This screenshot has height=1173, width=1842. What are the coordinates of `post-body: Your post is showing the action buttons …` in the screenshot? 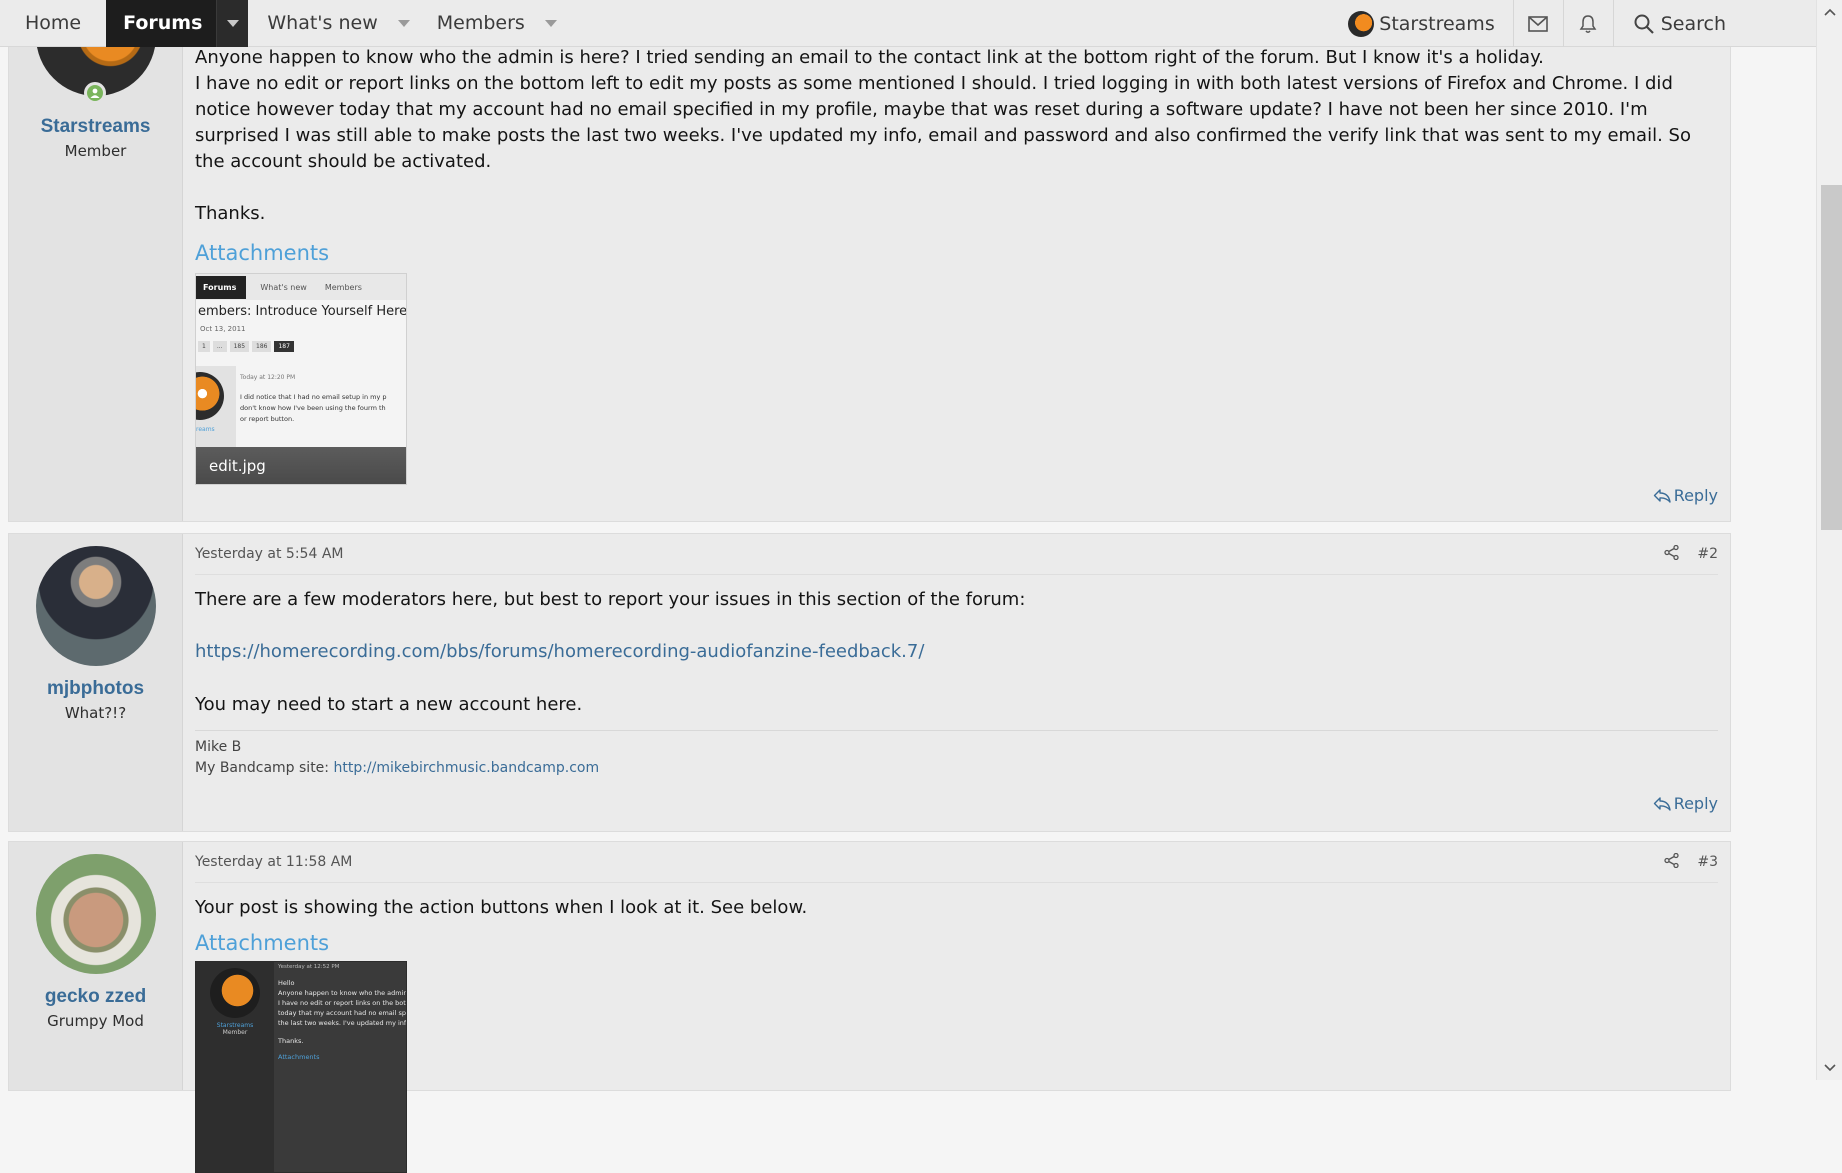 It's located at (956, 908).